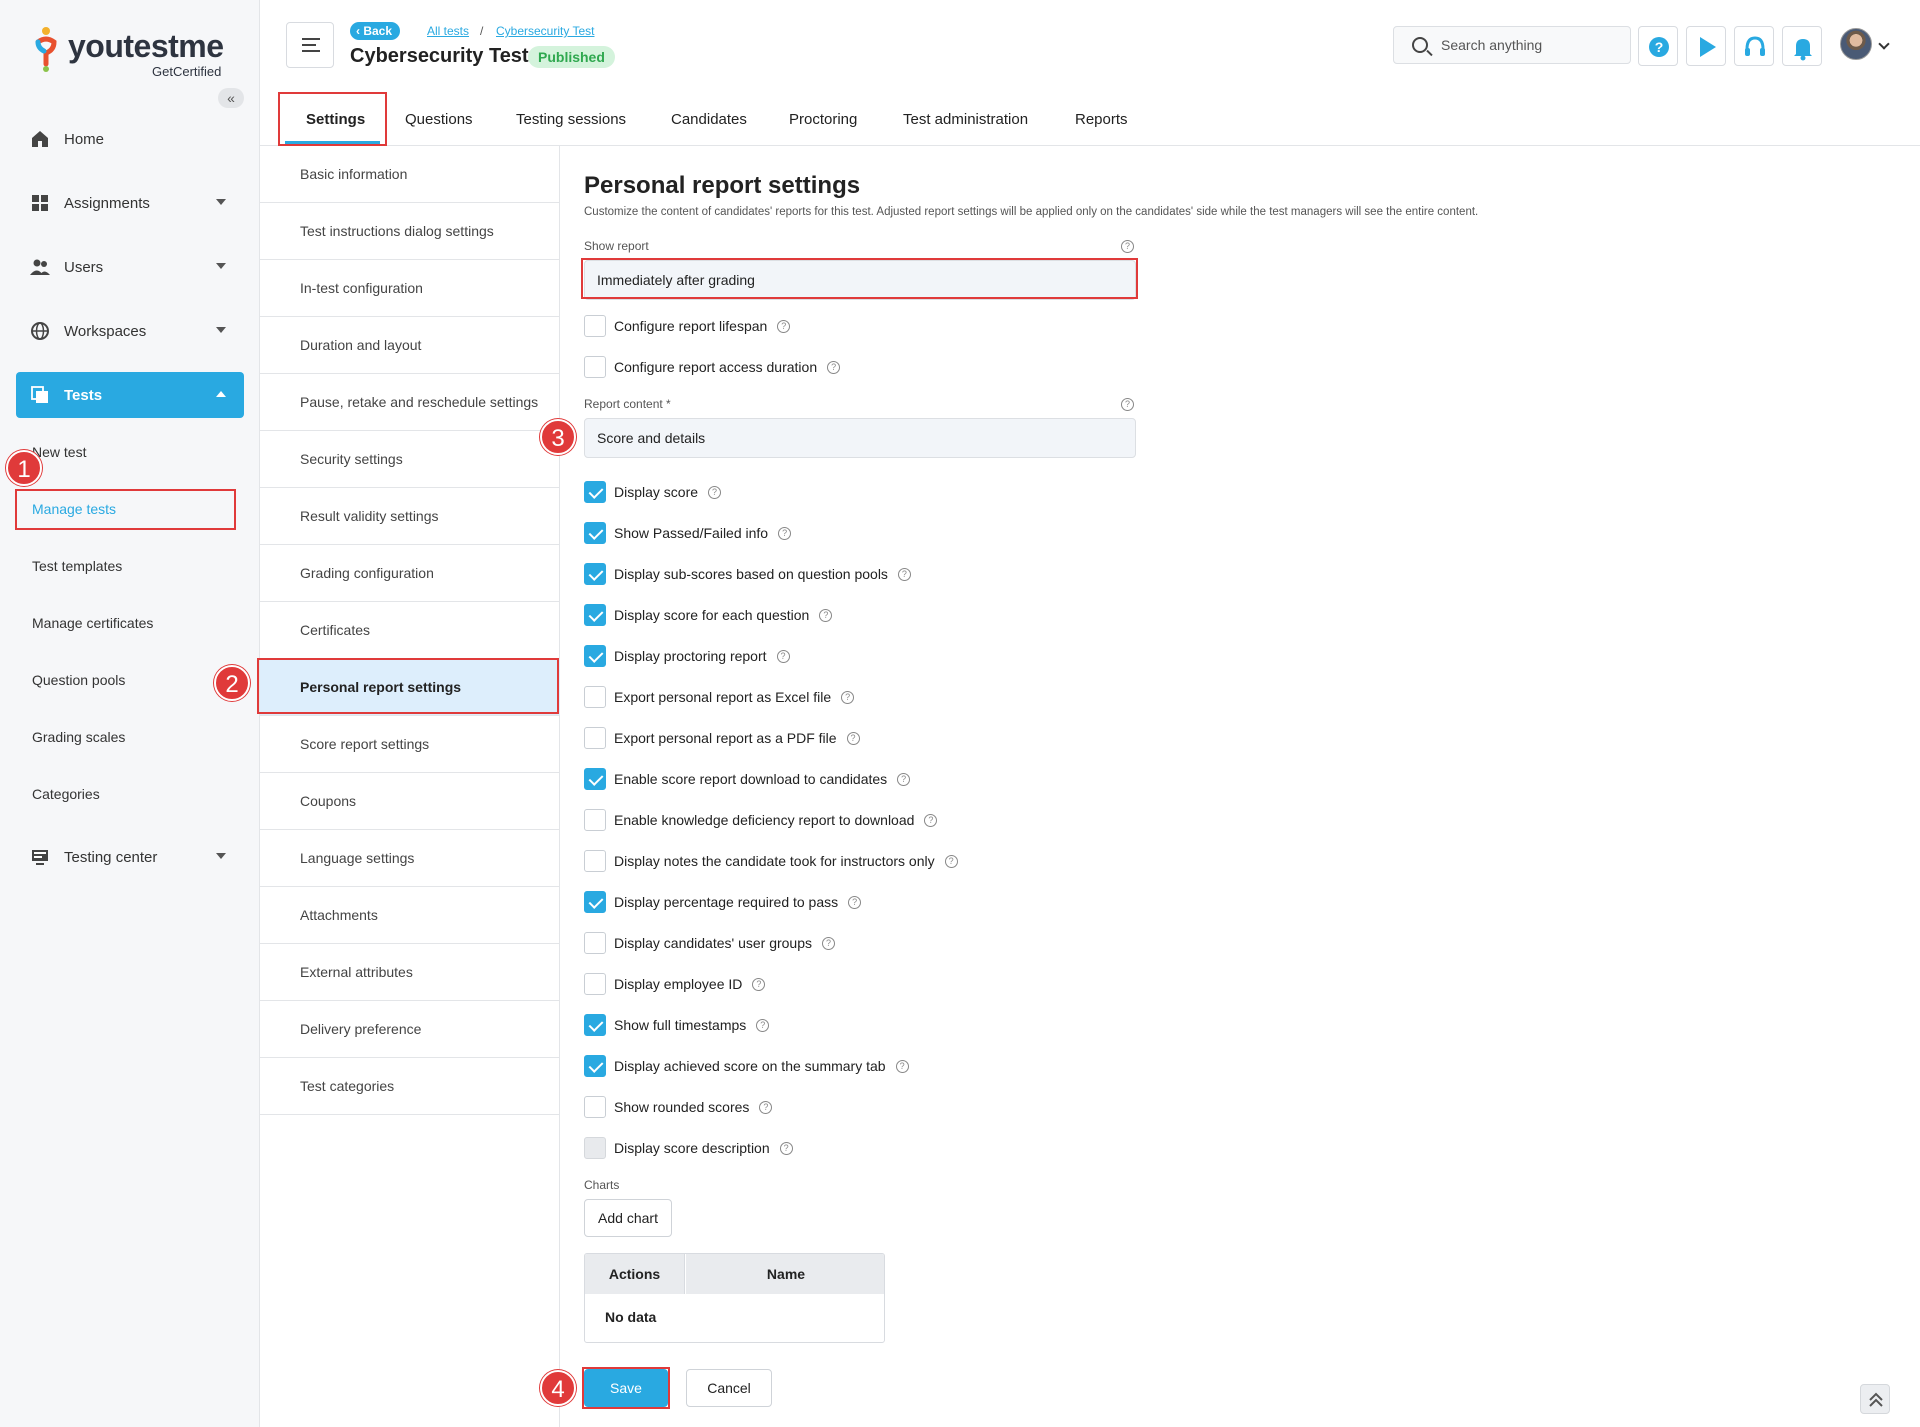  I want to click on menu-toggle-button, so click(310, 45).